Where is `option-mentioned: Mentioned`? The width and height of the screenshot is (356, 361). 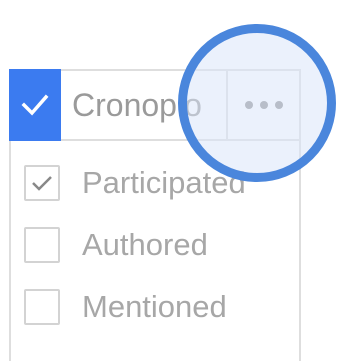 option-mentioned: Mentioned is located at coordinates (125, 307).